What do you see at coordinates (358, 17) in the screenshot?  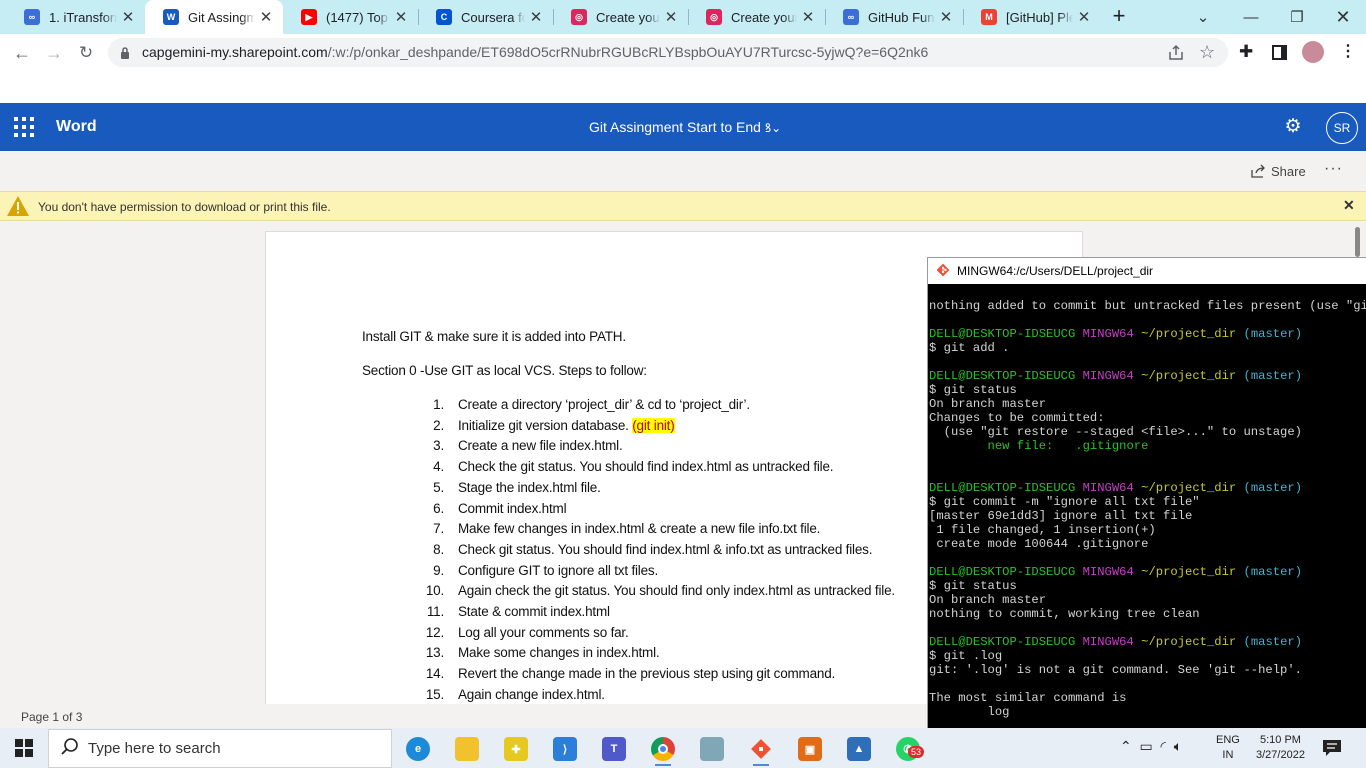 I see `tab-title: (1477) Top 50` at bounding box center [358, 17].